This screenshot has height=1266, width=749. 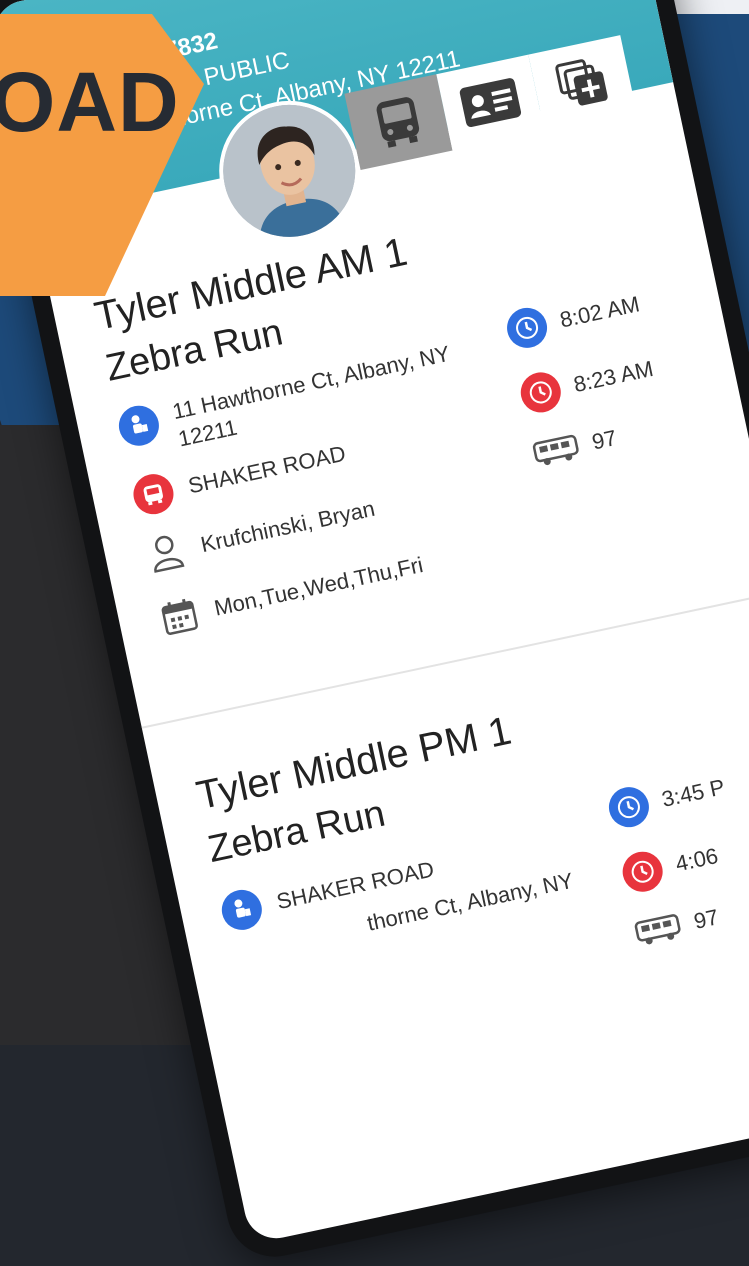 What do you see at coordinates (613, 376) in the screenshot?
I see `dropoff-time: 8:23 AM` at bounding box center [613, 376].